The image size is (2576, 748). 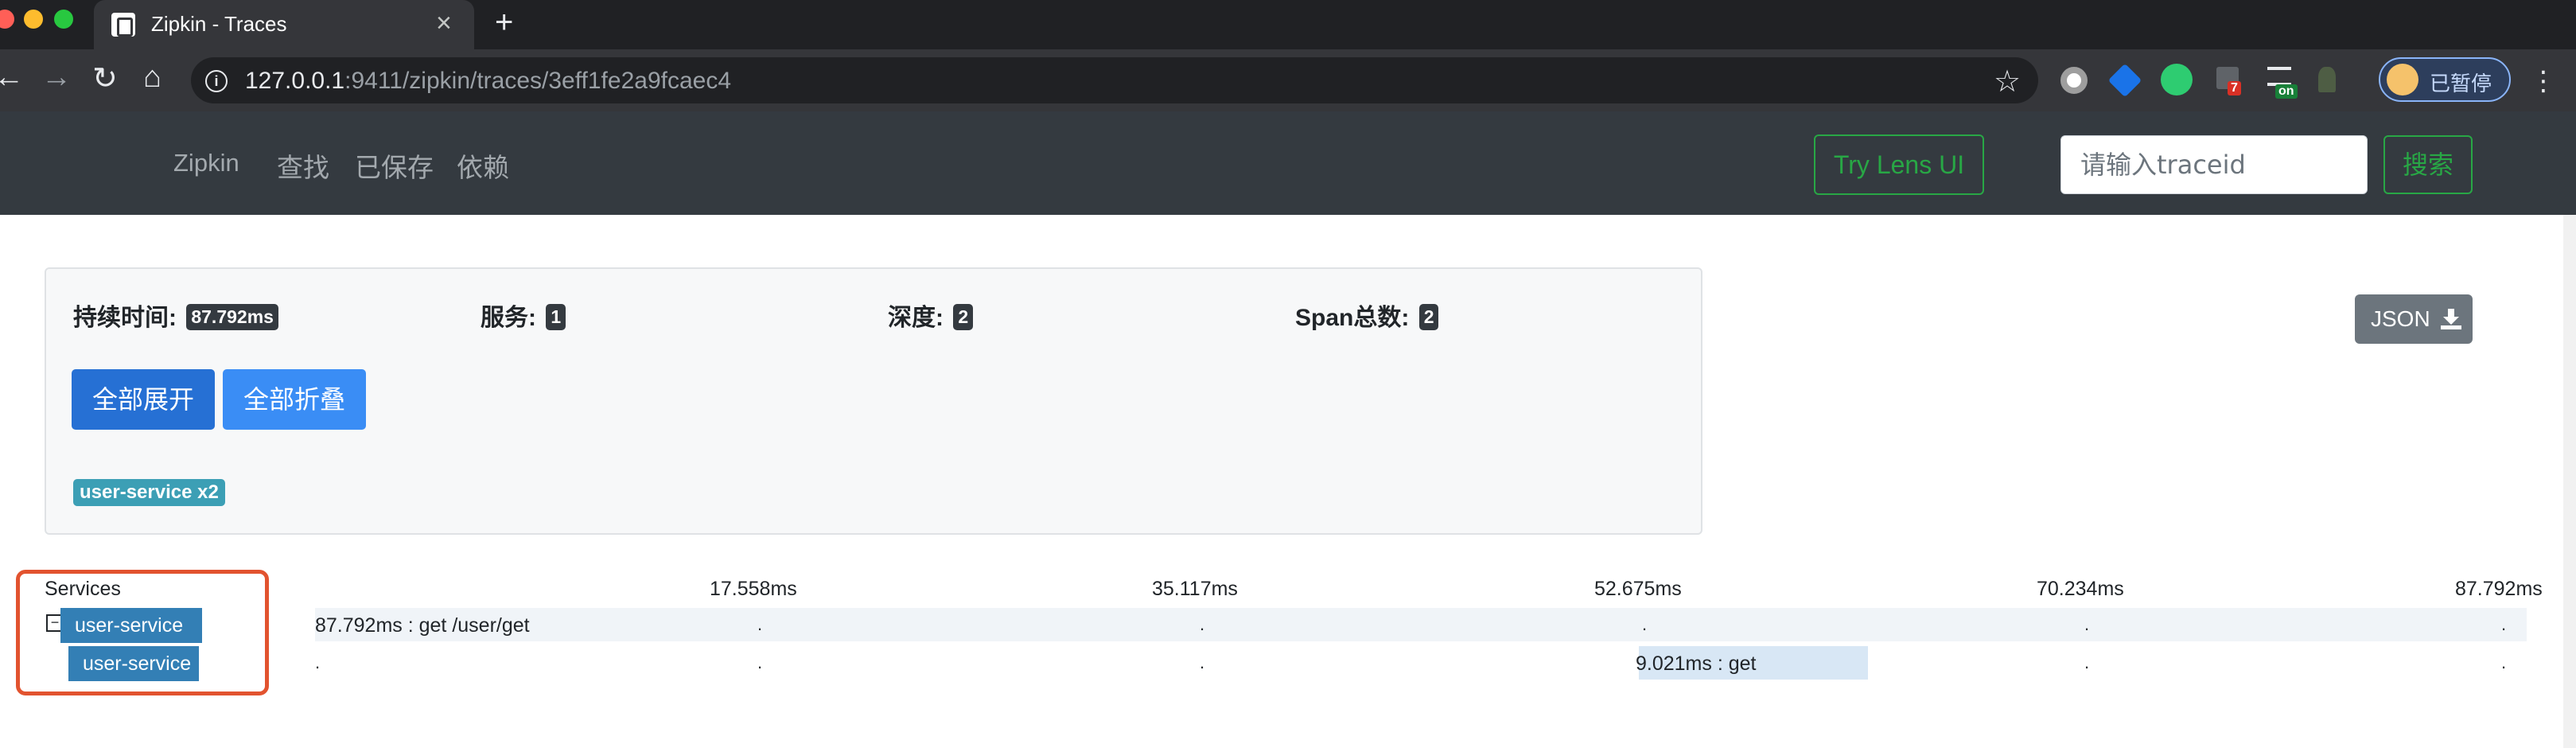 I want to click on brand-link: Zipkin, so click(x=206, y=163).